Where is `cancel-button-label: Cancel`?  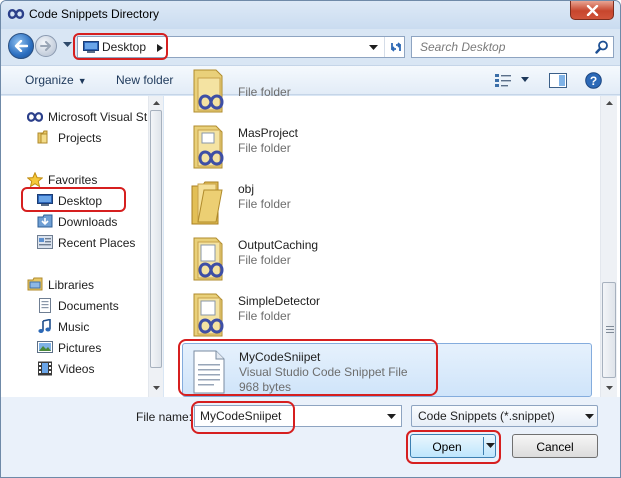
cancel-button-label: Cancel is located at coordinates (555, 447).